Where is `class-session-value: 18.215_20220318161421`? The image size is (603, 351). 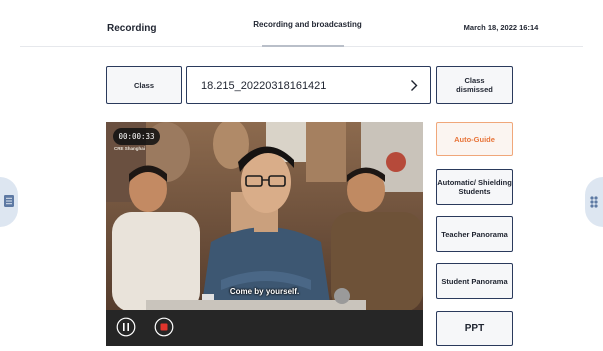
class-session-value: 18.215_20220318161421 is located at coordinates (264, 86).